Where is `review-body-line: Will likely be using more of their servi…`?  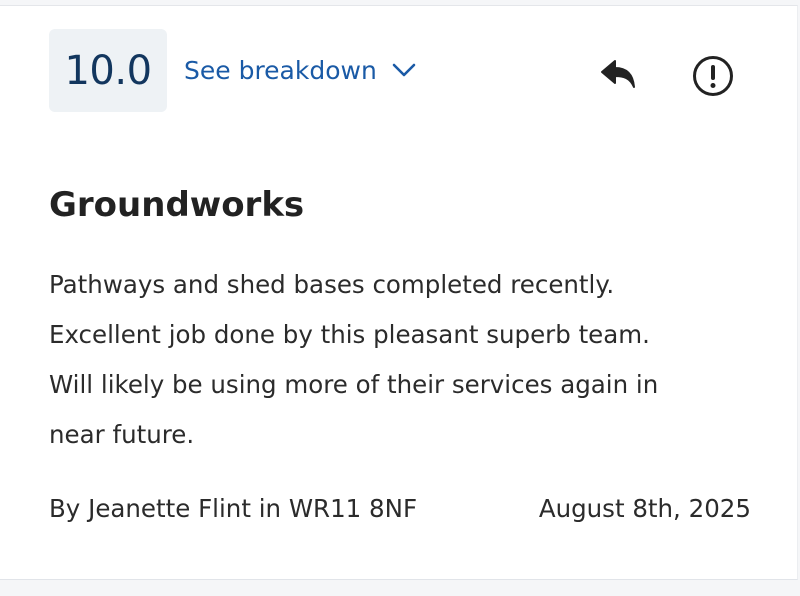 review-body-line: Will likely be using more of their servi… is located at coordinates (354, 384).